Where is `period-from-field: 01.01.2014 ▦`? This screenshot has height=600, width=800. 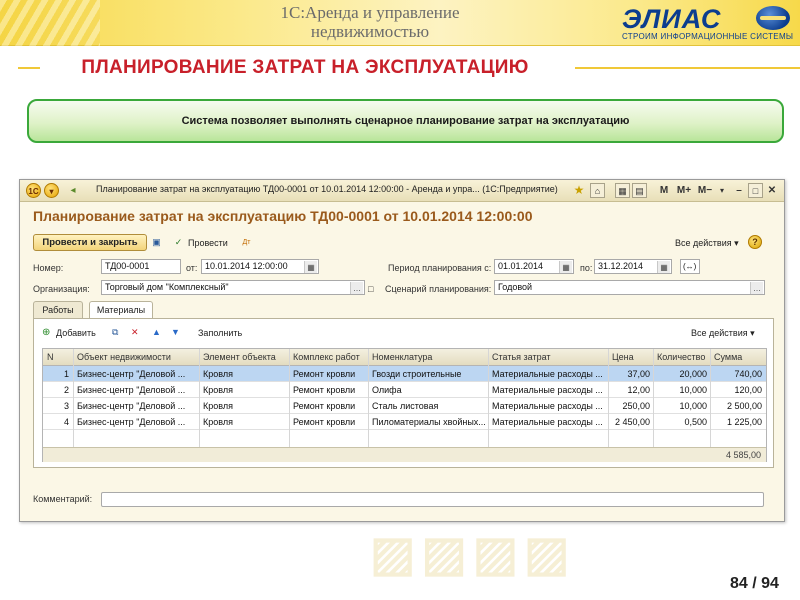
period-from-field: 01.01.2014 ▦ is located at coordinates (534, 266).